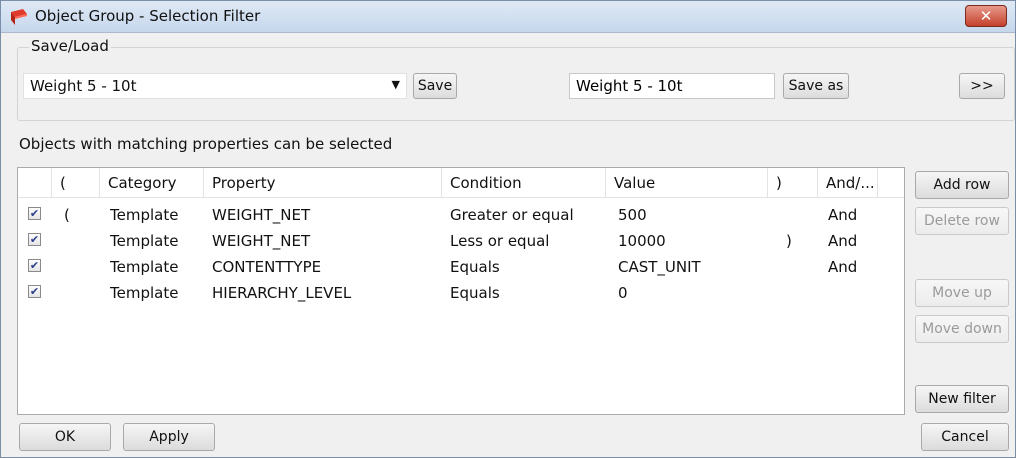 The width and height of the screenshot is (1016, 458). Describe the element at coordinates (395, 84) in the screenshot. I see `chevron-down-icon: ▼` at that location.